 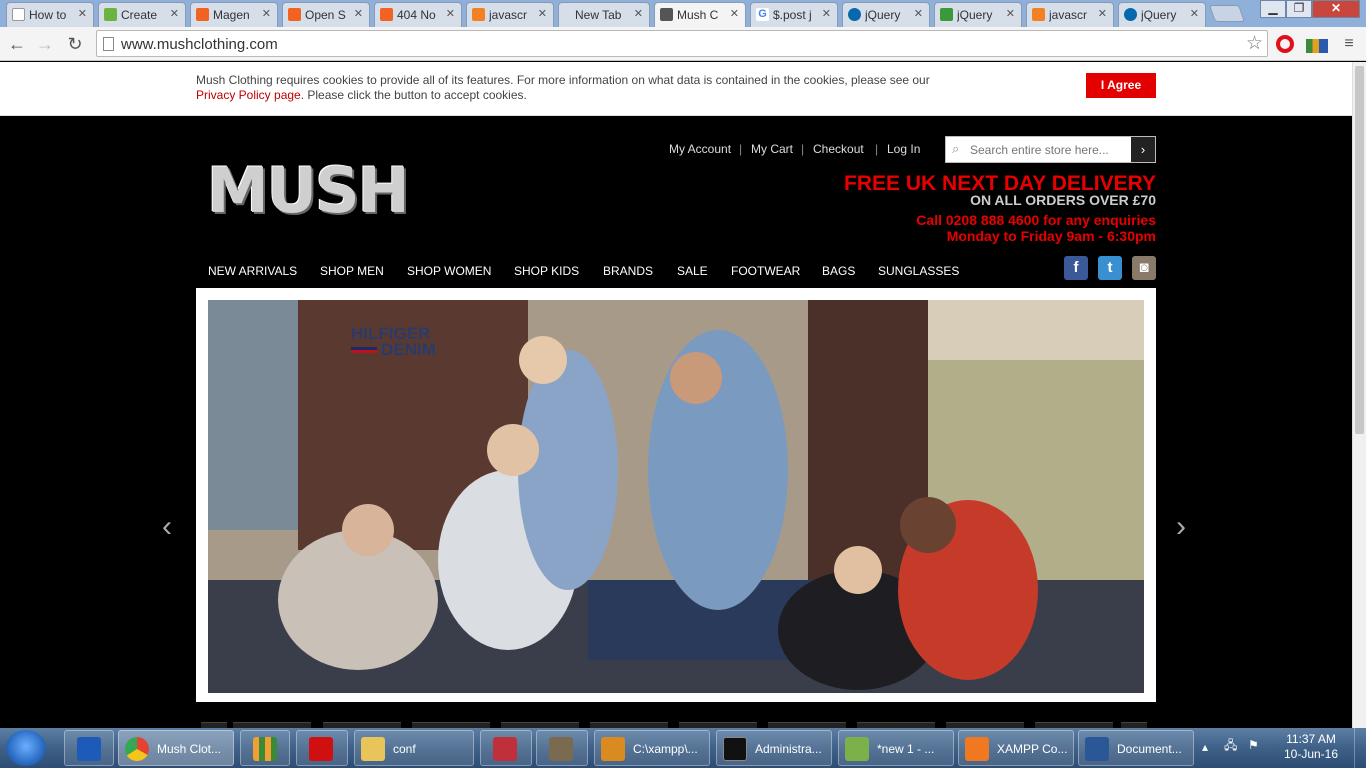 What do you see at coordinates (414, 748) in the screenshot?
I see `taskbar-explorer: conf` at bounding box center [414, 748].